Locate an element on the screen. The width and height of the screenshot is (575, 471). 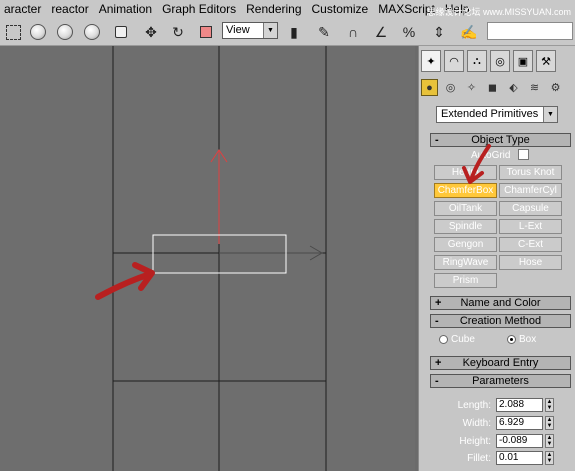
rotate-icon: ↻ is located at coordinates (178, 32).